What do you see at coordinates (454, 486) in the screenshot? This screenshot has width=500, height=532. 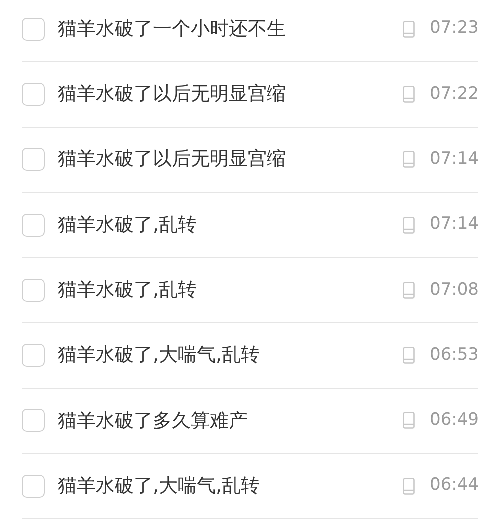 I see `search-time: 06:44` at bounding box center [454, 486].